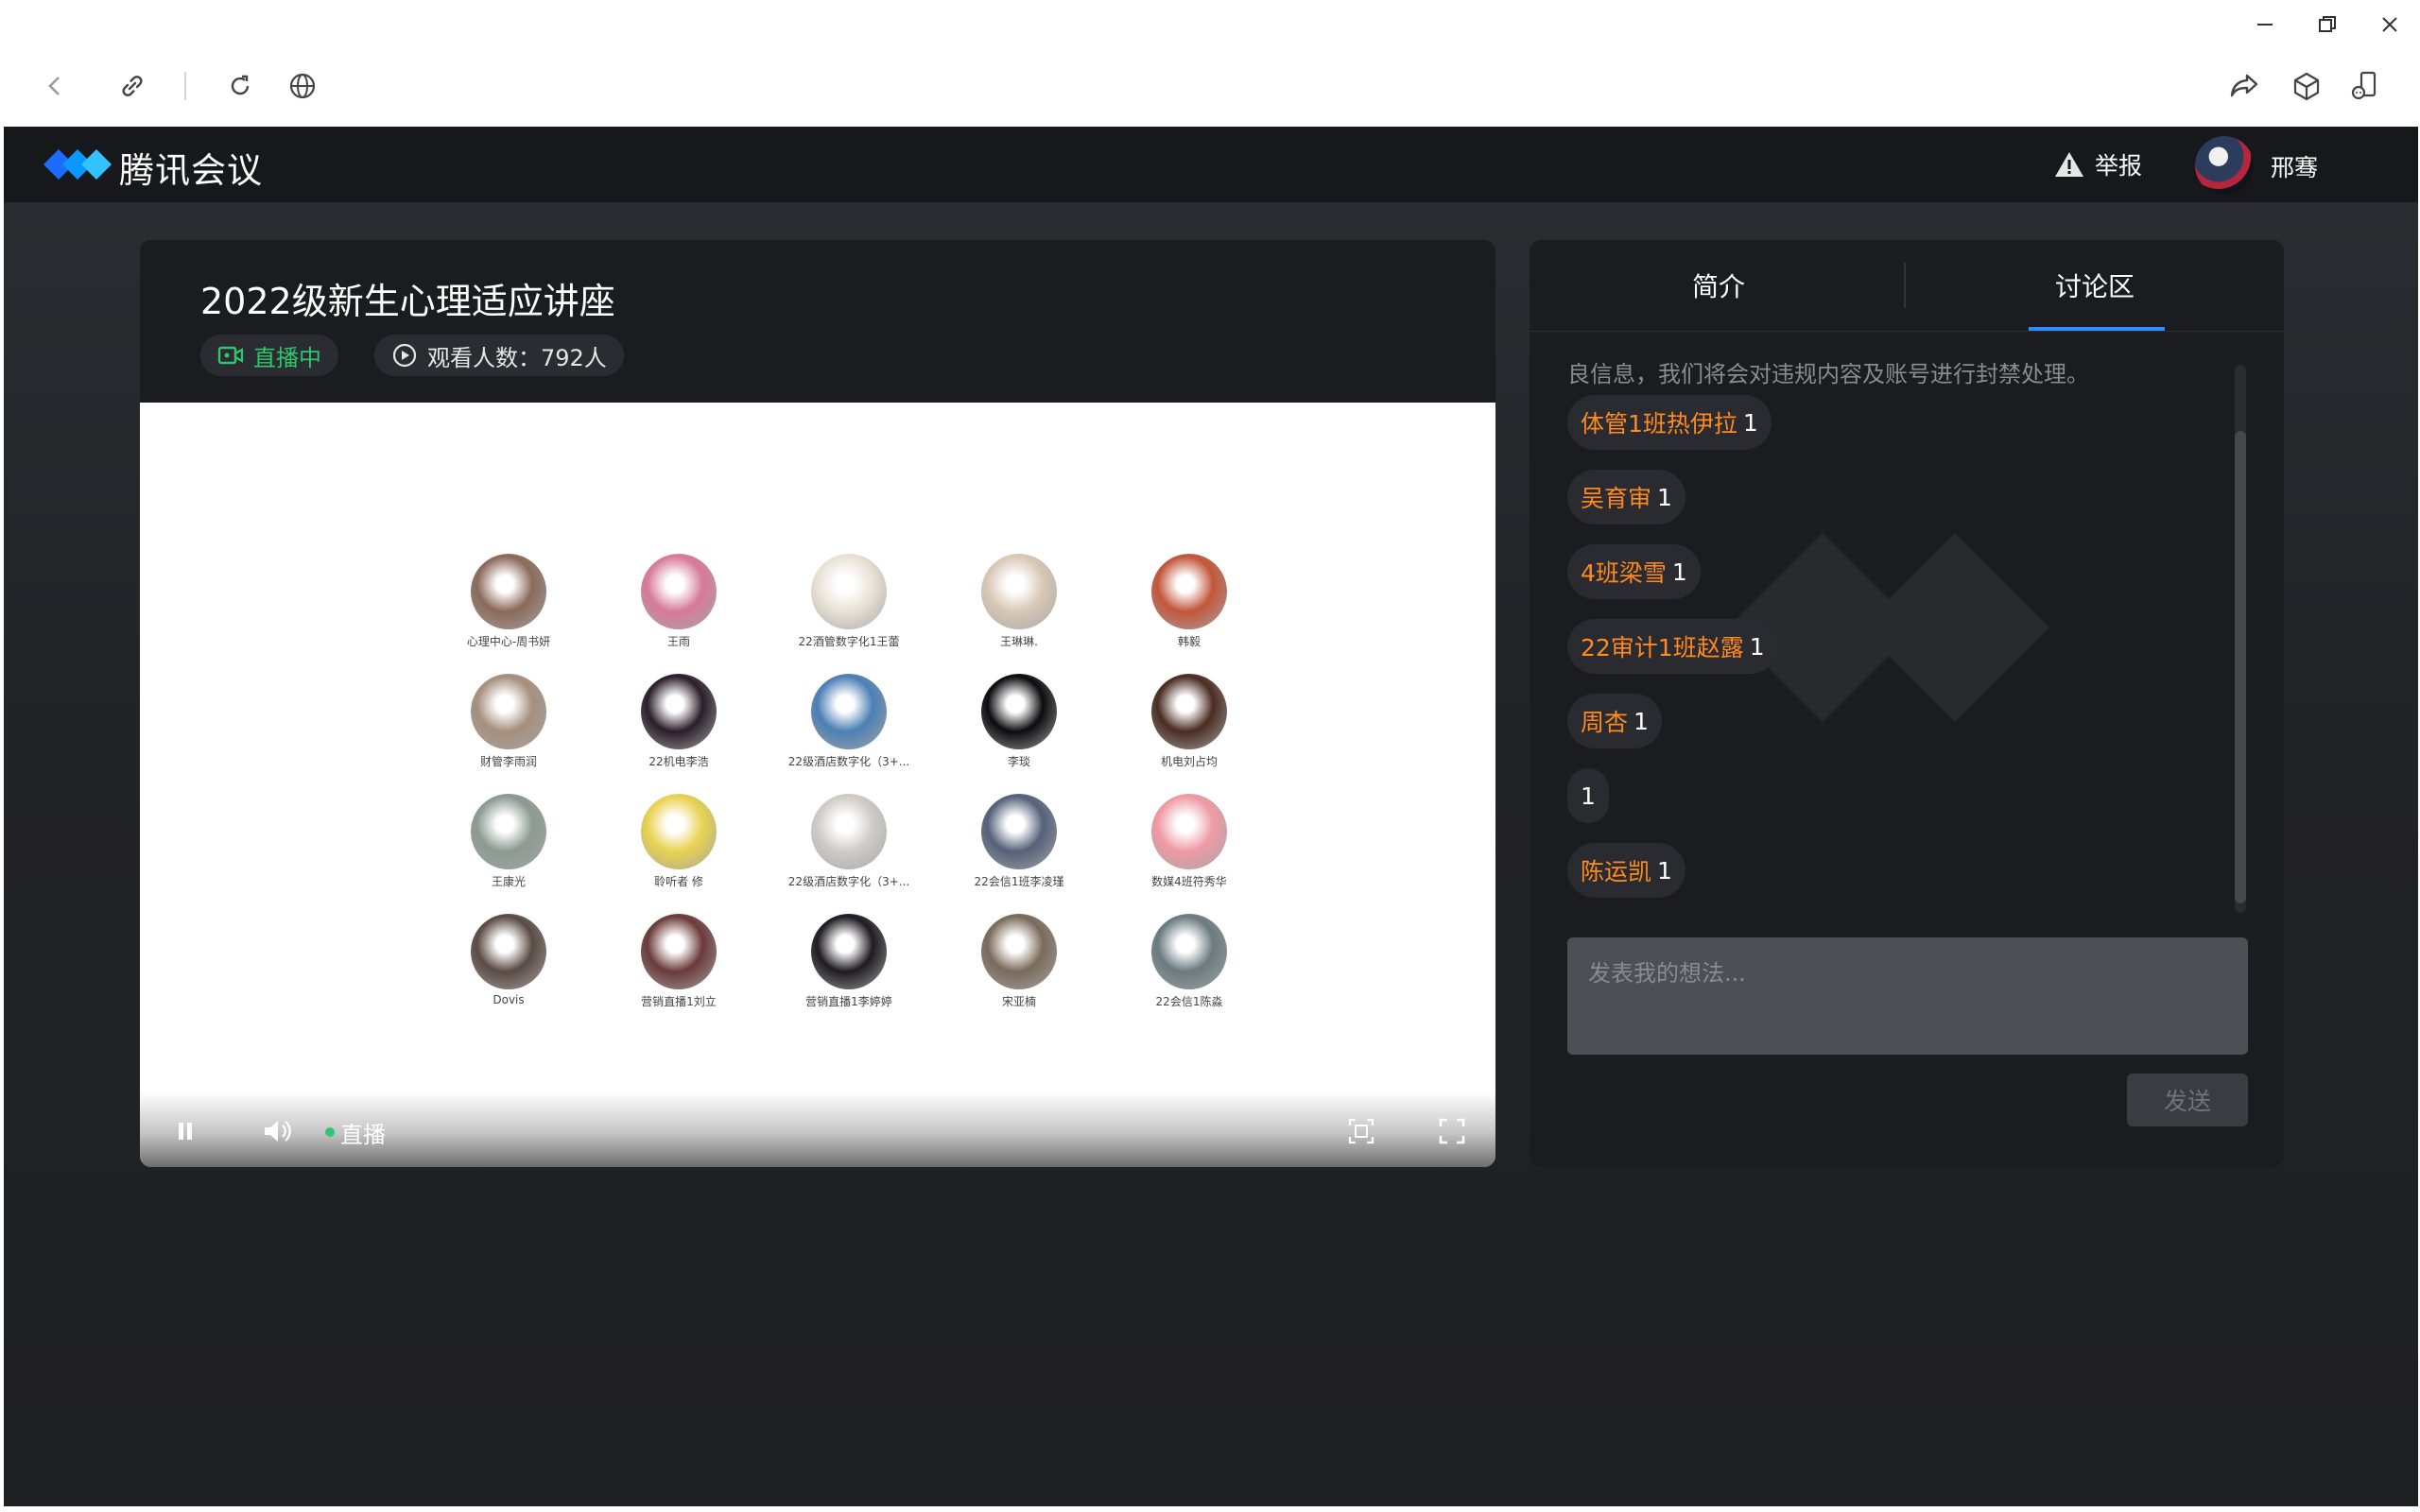 Image resolution: width=2420 pixels, height=1512 pixels. Describe the element at coordinates (1616, 497) in the screenshot. I see `message-user: 吴育审` at that location.